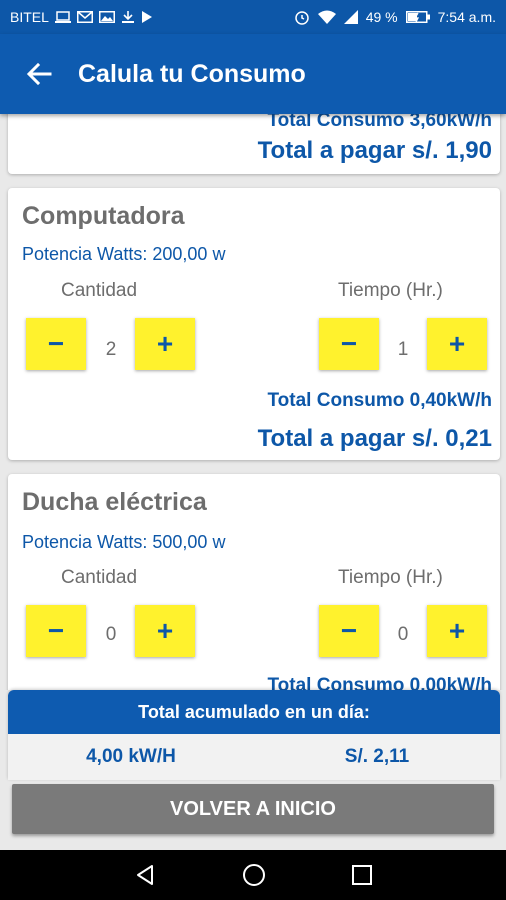 Image resolution: width=506 pixels, height=900 pixels. What do you see at coordinates (326, 17) in the screenshot?
I see `wifi-icon` at bounding box center [326, 17].